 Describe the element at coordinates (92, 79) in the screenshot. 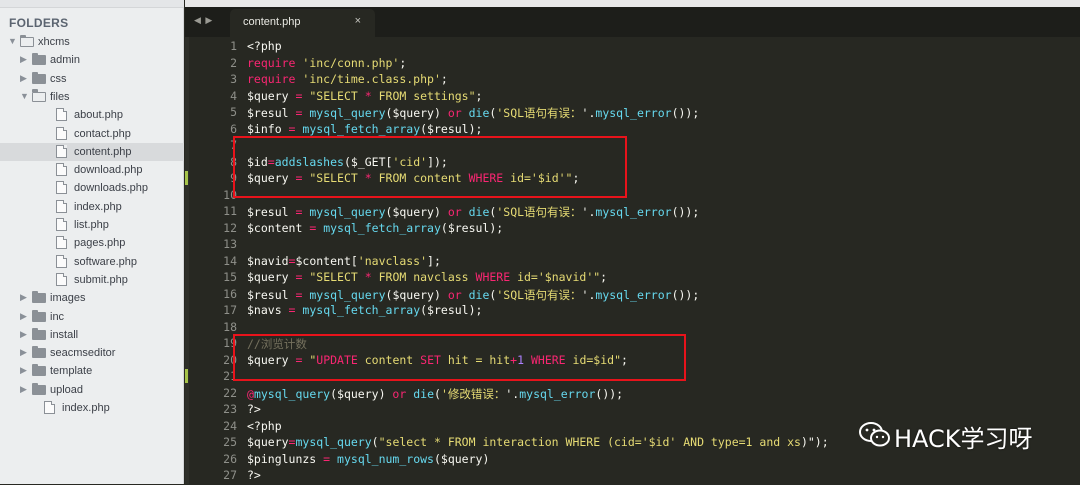

I see `tree-folder-item: ▶ css` at that location.